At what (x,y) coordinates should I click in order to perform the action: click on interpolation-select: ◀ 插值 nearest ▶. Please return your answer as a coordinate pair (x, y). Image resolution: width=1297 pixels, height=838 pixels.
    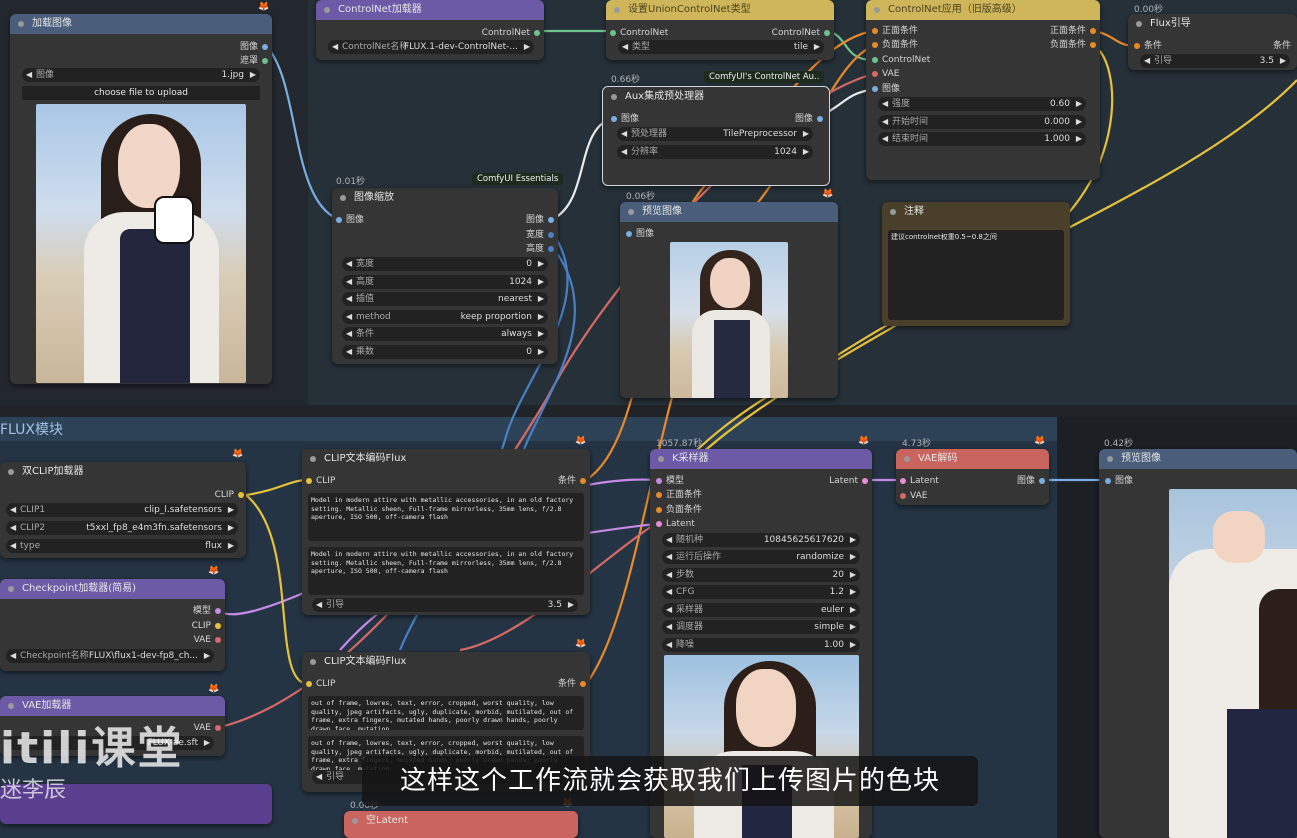
    Looking at the image, I should click on (445, 299).